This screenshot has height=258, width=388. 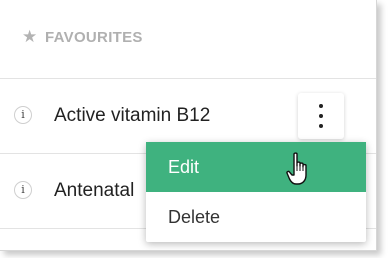 What do you see at coordinates (256, 217) in the screenshot?
I see `menu-item-delete: Delete` at bounding box center [256, 217].